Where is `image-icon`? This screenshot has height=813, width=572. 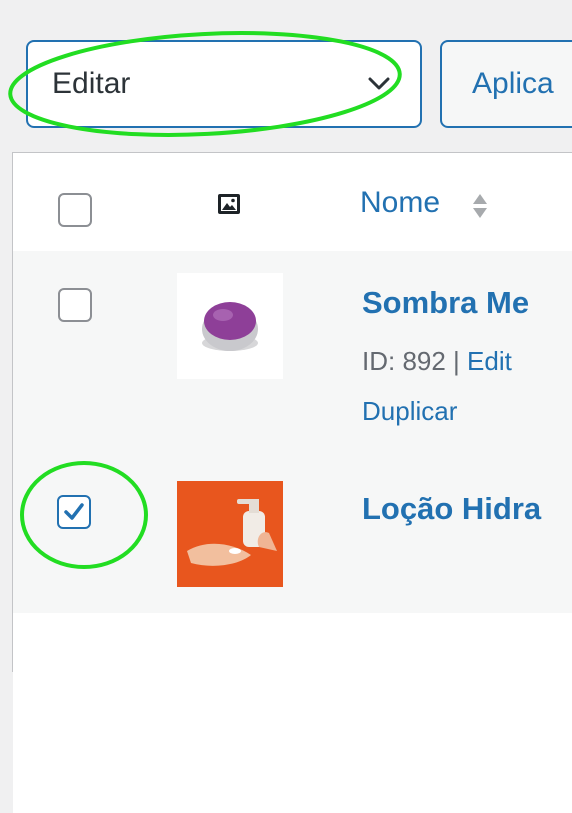
image-icon is located at coordinates (229, 204).